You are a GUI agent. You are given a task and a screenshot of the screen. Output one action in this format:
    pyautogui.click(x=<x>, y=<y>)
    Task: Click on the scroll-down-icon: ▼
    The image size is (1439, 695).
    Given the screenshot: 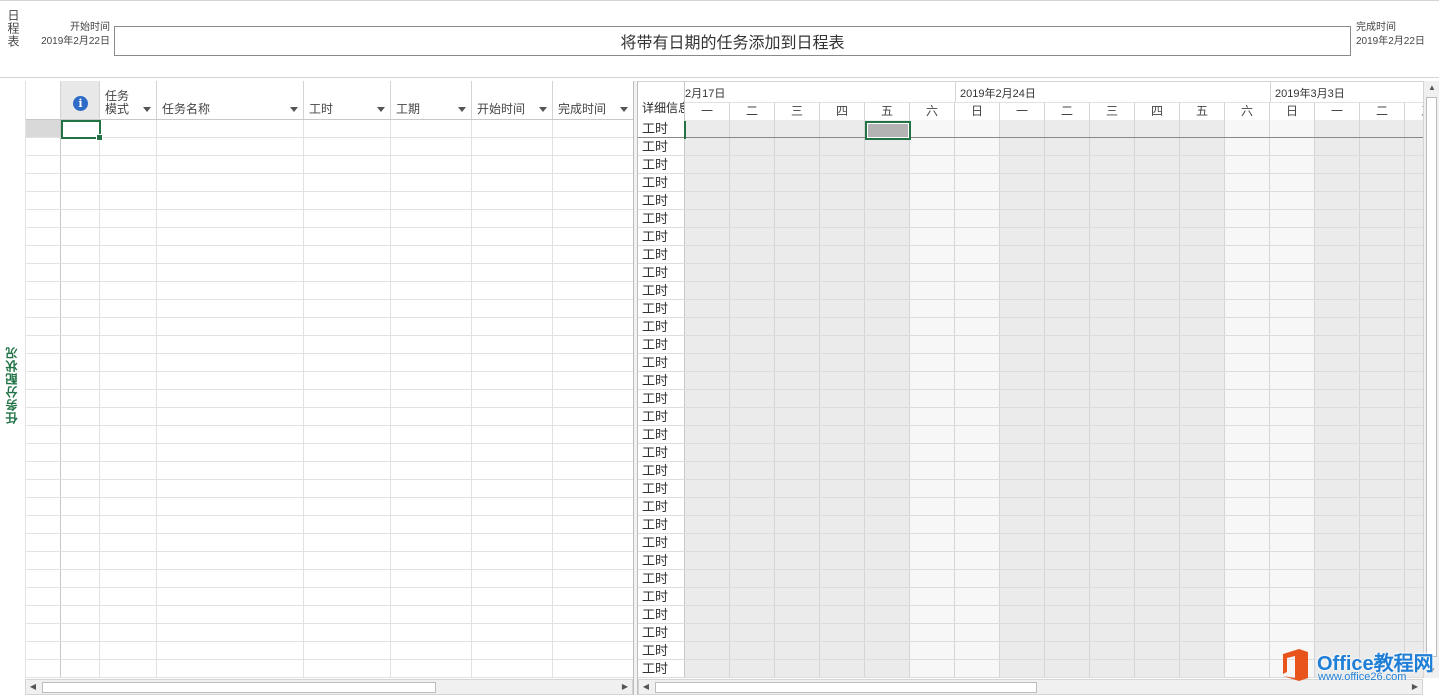 What is the action you would take?
    pyautogui.click(x=1432, y=671)
    